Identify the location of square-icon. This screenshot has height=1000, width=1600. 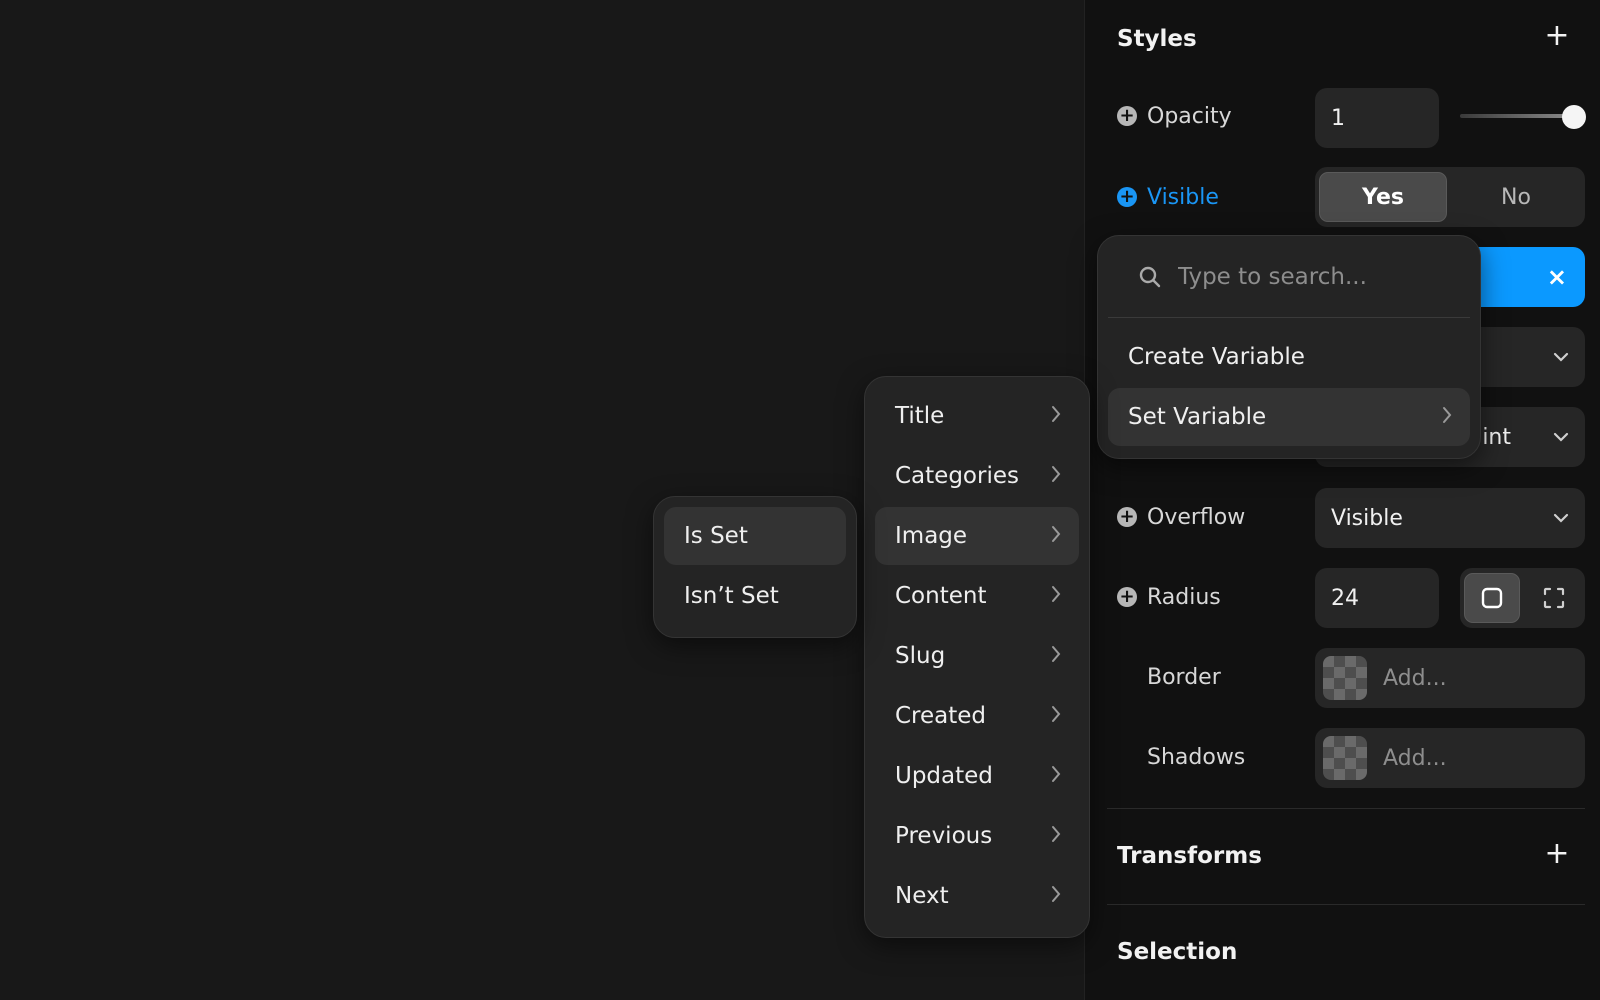
(1492, 598).